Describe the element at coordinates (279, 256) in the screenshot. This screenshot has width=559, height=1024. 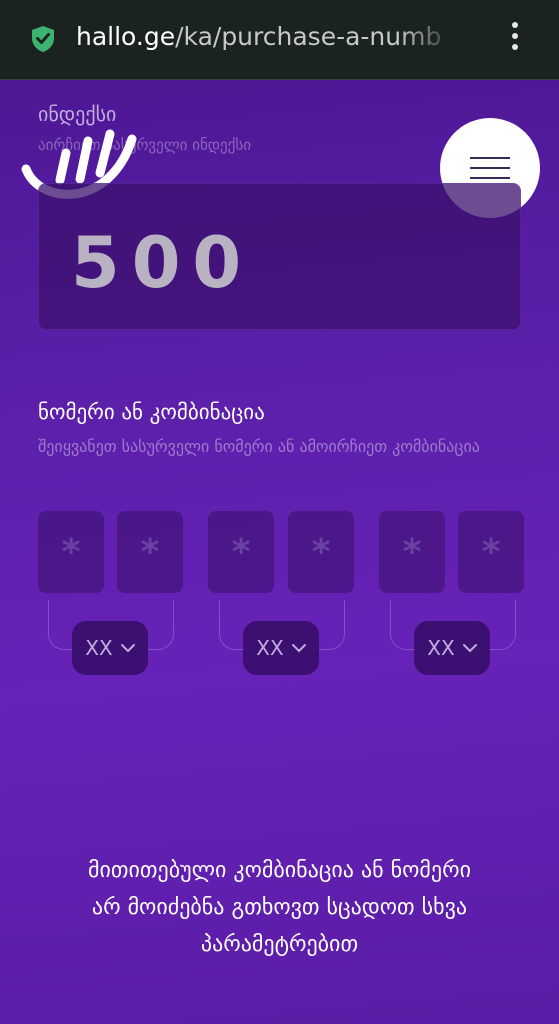
I see `index-field: 500` at that location.